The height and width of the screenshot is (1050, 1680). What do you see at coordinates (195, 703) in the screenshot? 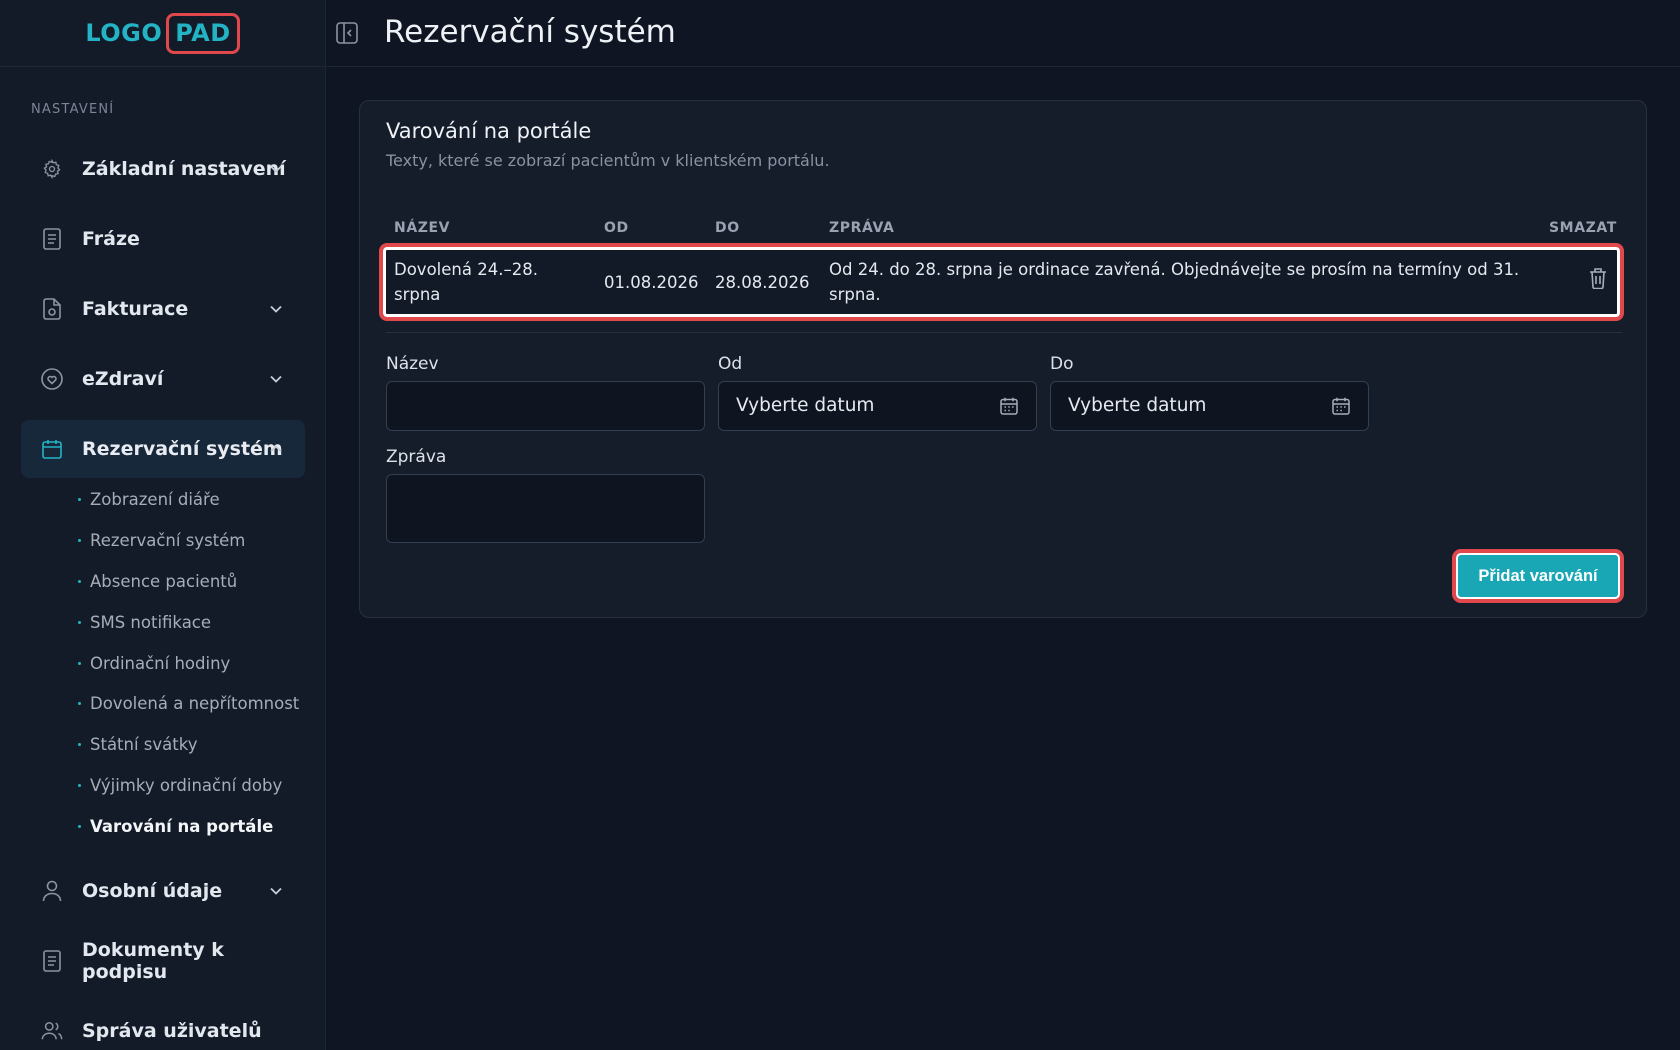
I see `sidebar-subitem-label: Dovolená a nepřítomnost` at bounding box center [195, 703].